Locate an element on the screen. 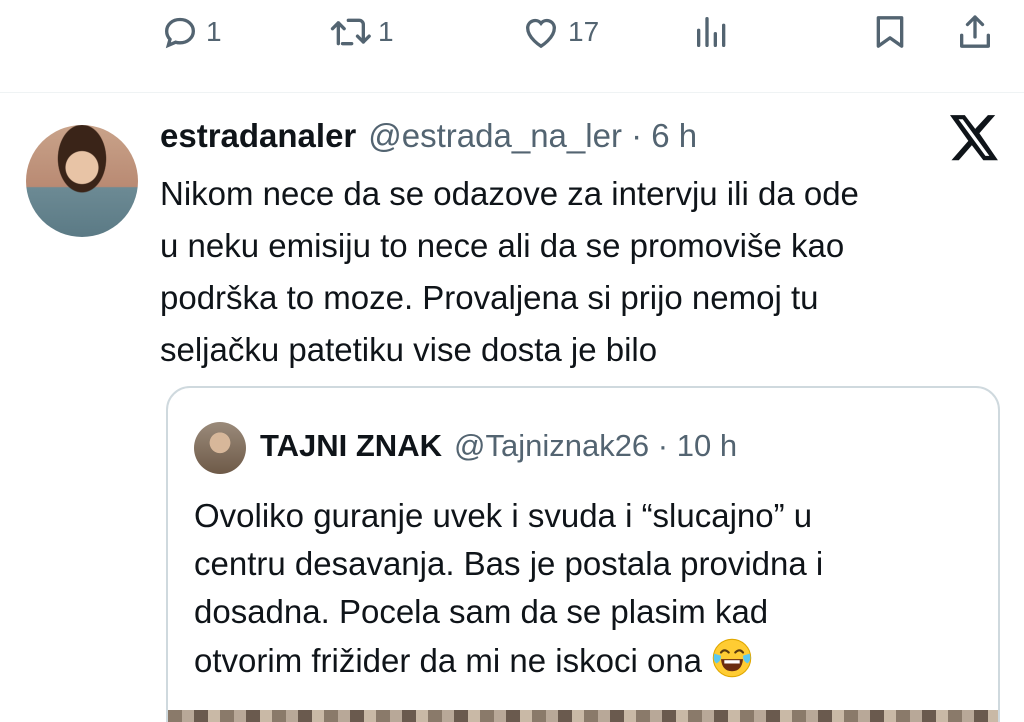 This screenshot has height=722, width=1024. like-button: 17 is located at coordinates (559, 32).